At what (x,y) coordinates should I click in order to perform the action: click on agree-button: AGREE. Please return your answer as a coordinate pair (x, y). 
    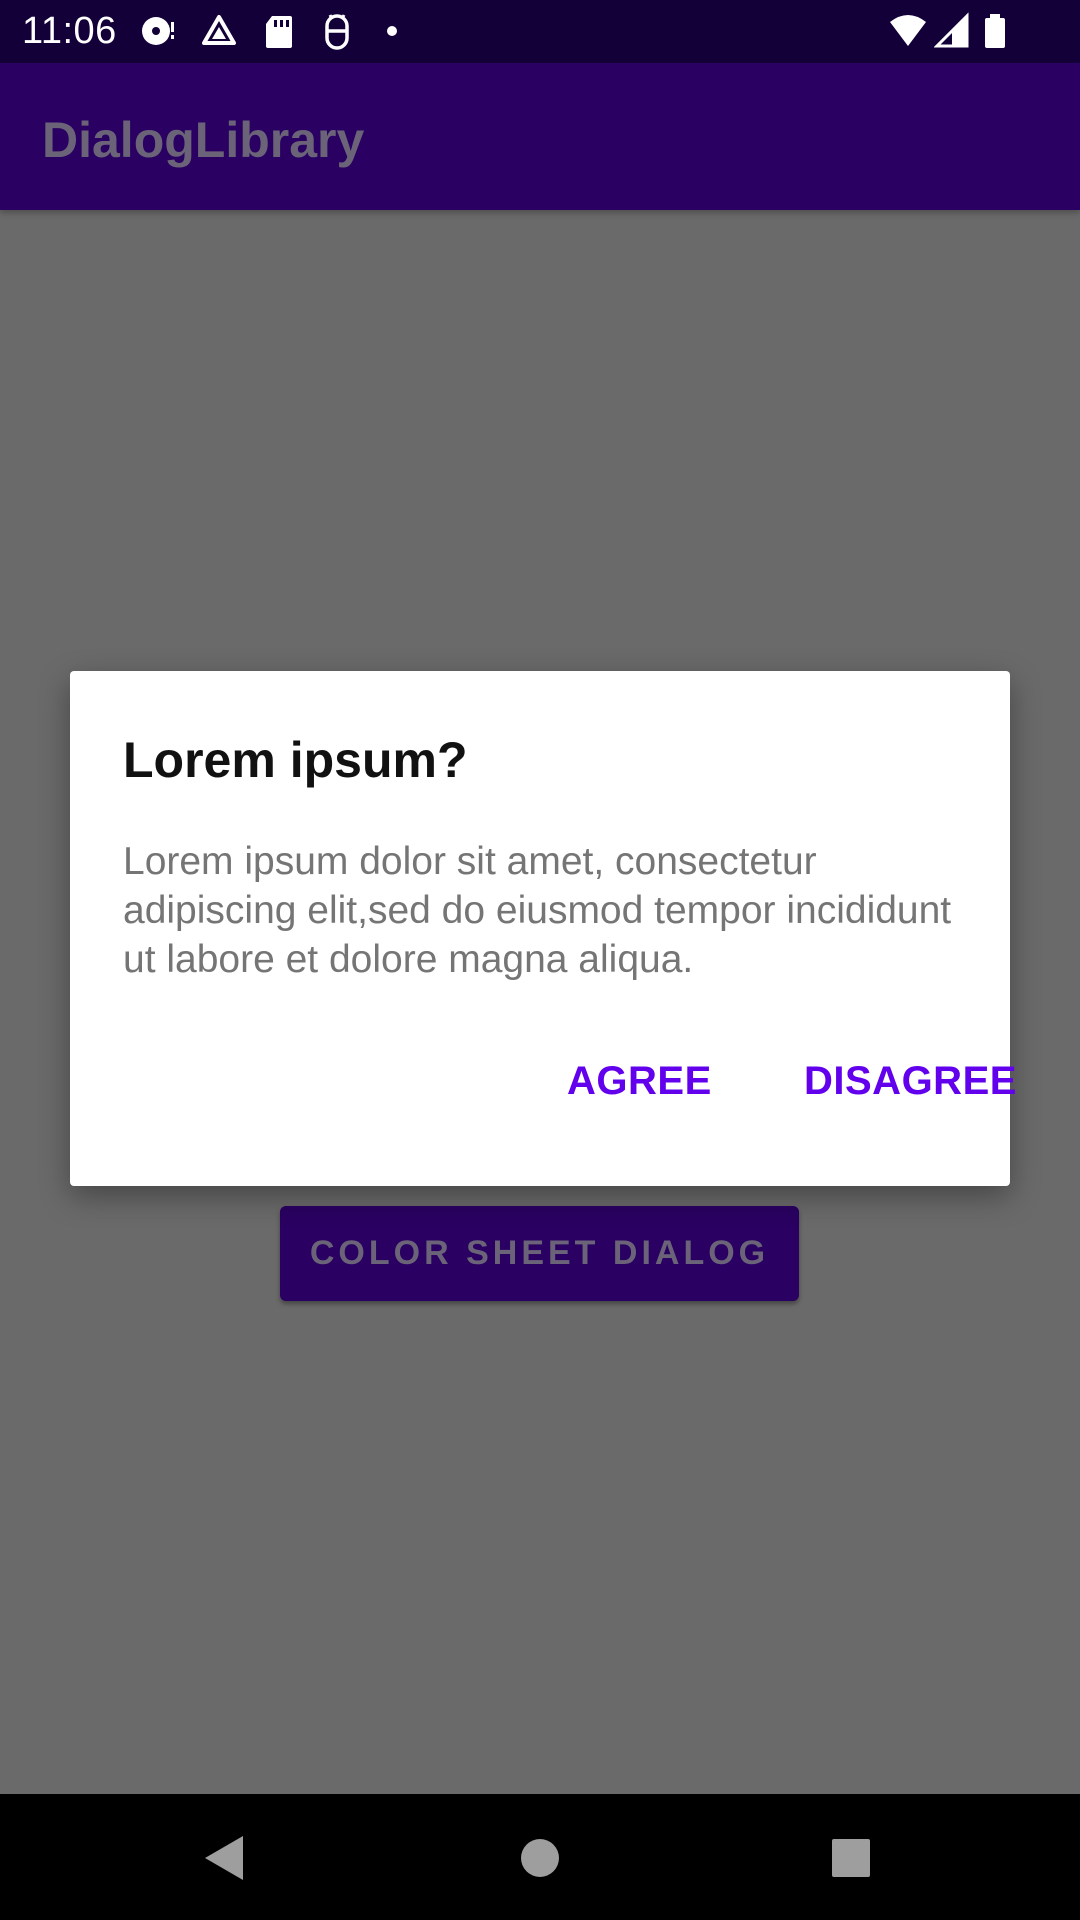
    Looking at the image, I should click on (639, 1081).